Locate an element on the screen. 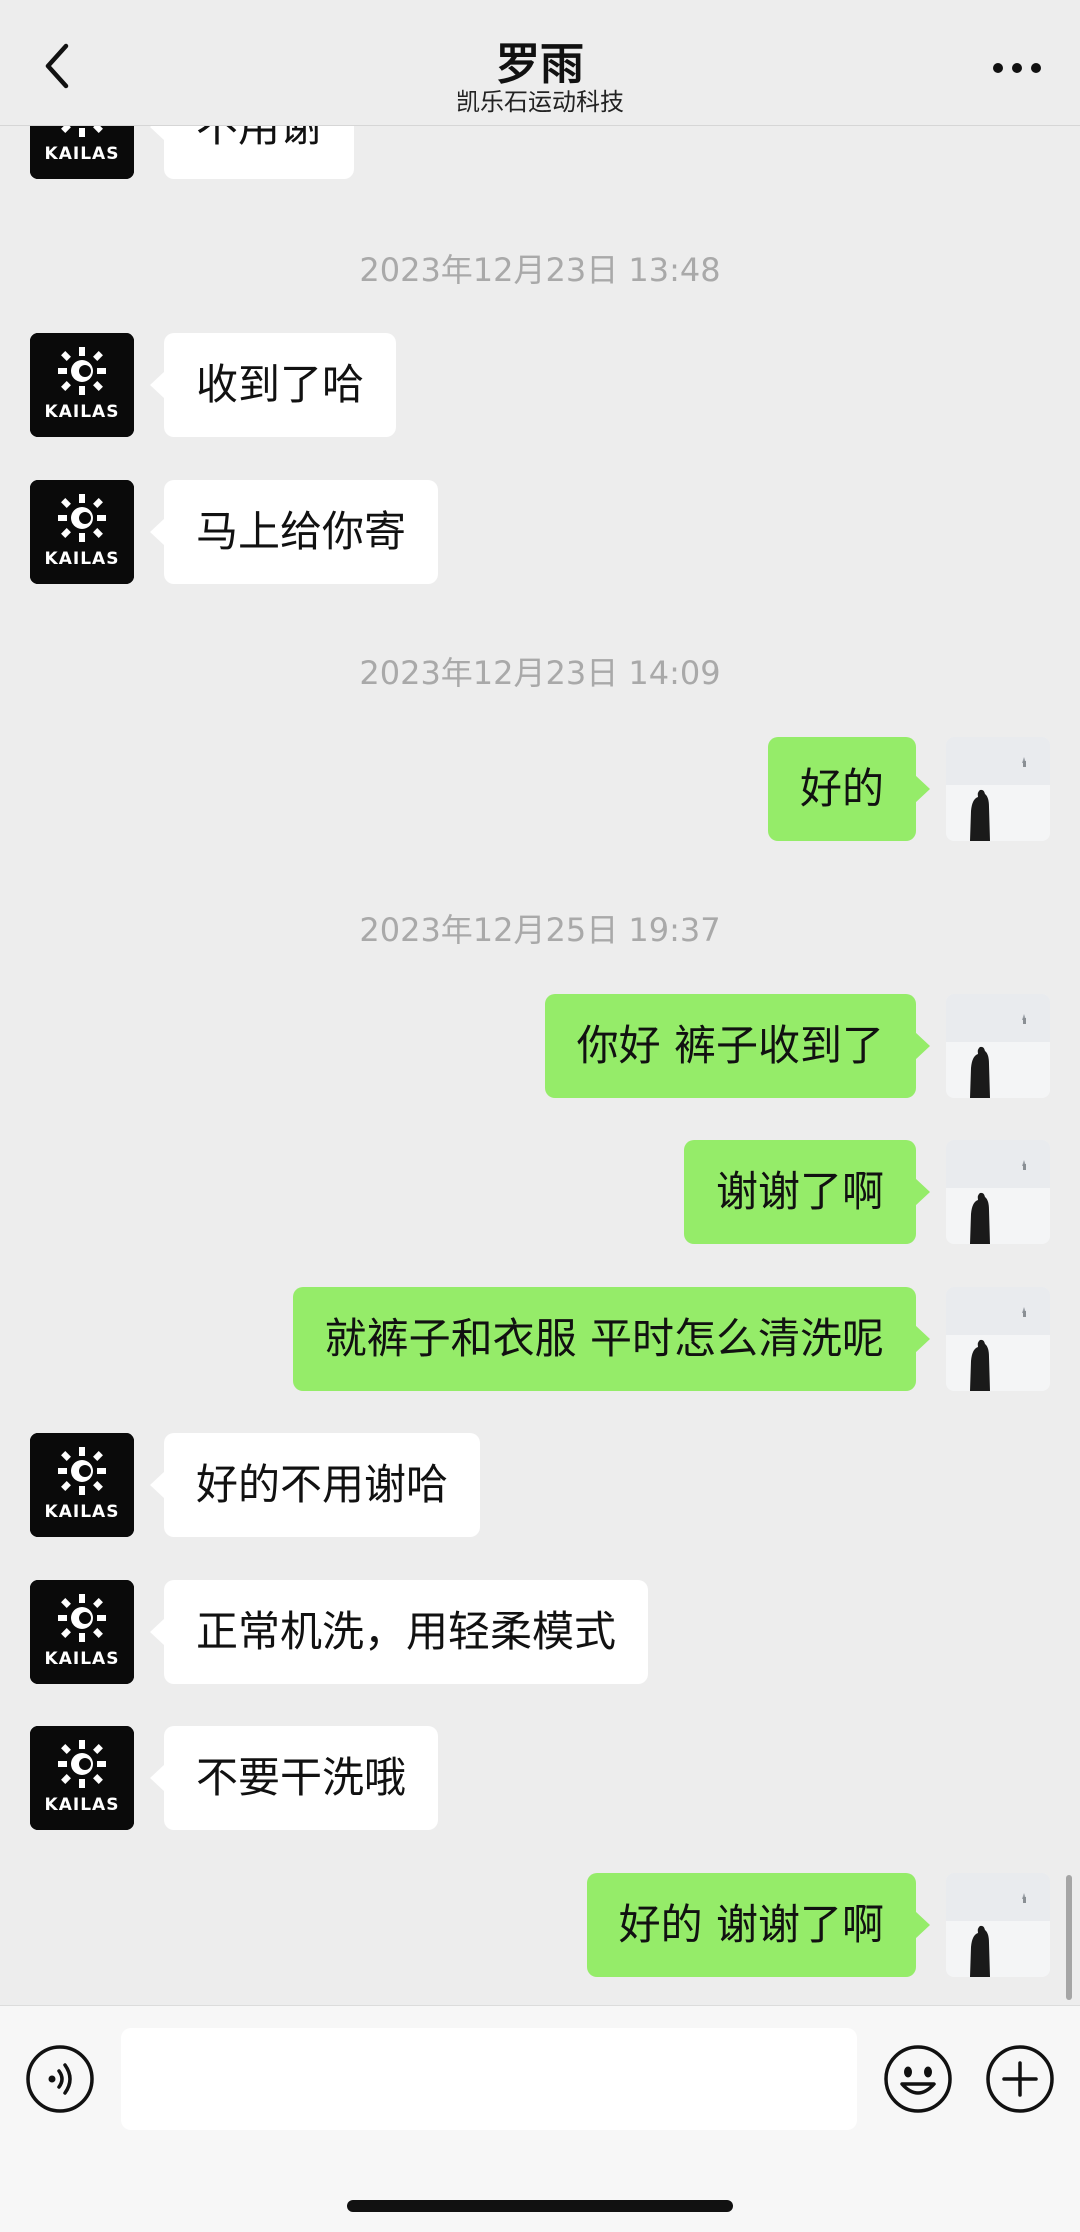 The width and height of the screenshot is (1080, 2232). message-row-outgoing: 好的 is located at coordinates (540, 789).